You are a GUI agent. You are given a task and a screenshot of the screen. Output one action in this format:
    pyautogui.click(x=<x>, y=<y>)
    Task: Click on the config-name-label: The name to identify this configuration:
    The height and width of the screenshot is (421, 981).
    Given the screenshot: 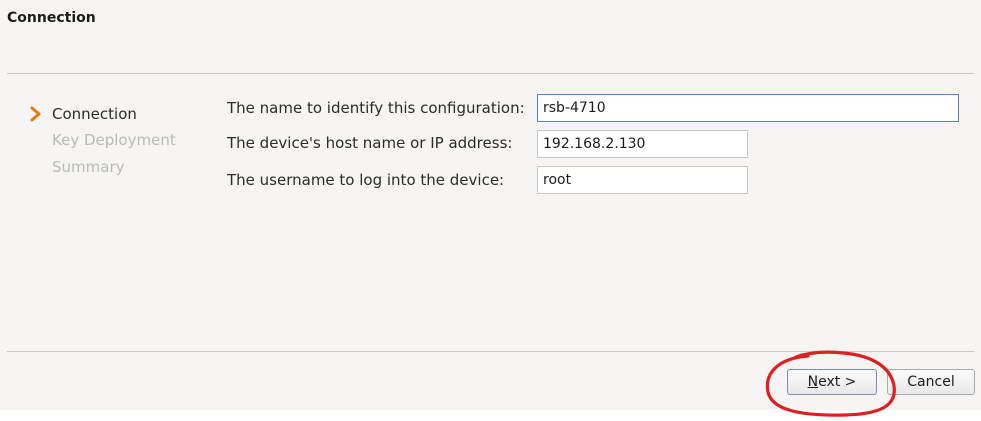 What is the action you would take?
    pyautogui.click(x=376, y=108)
    